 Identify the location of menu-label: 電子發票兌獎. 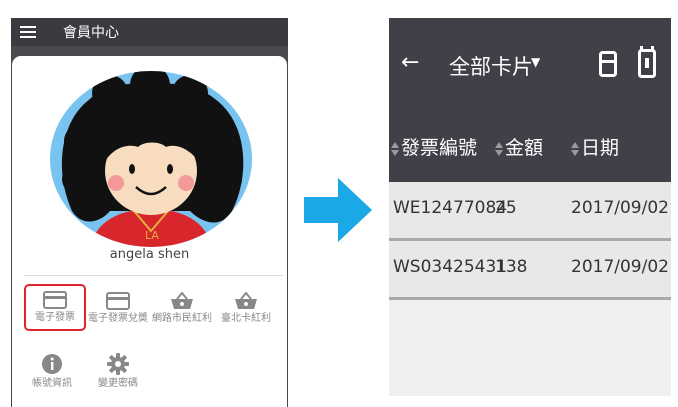
(118, 318).